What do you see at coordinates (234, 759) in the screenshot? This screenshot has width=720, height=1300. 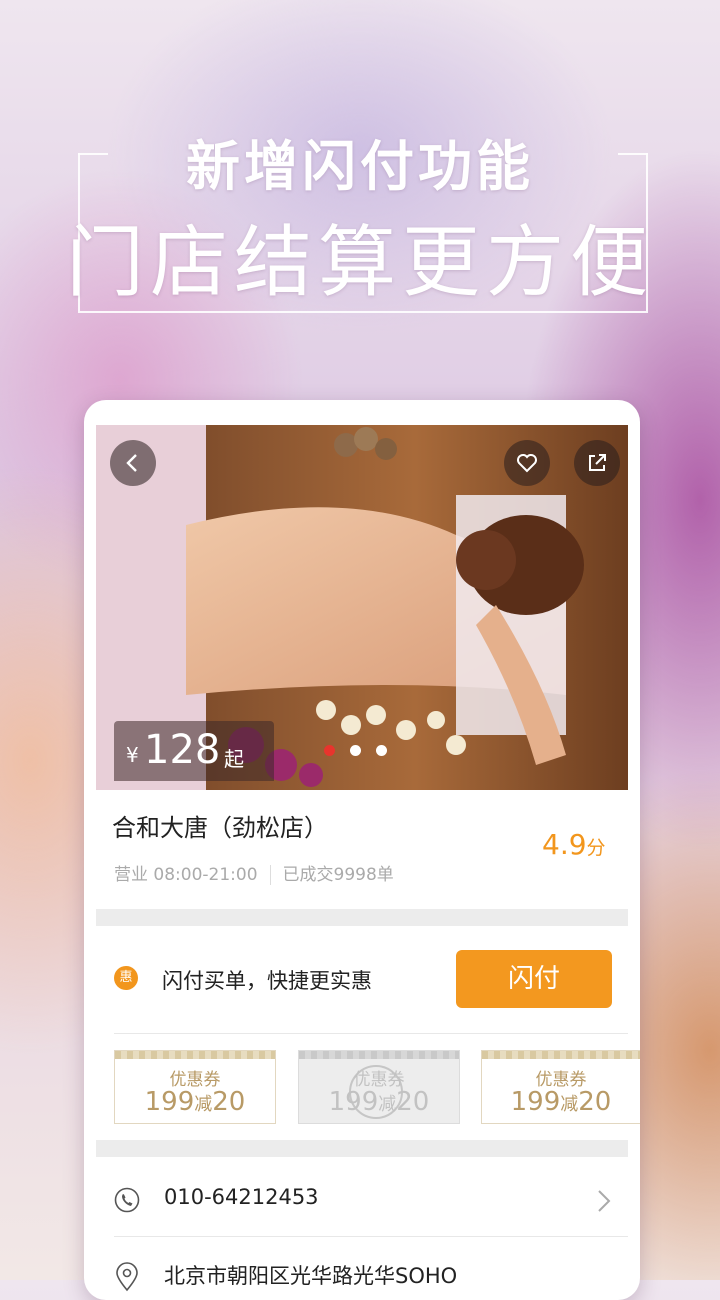 I see `price-suffix: 起` at bounding box center [234, 759].